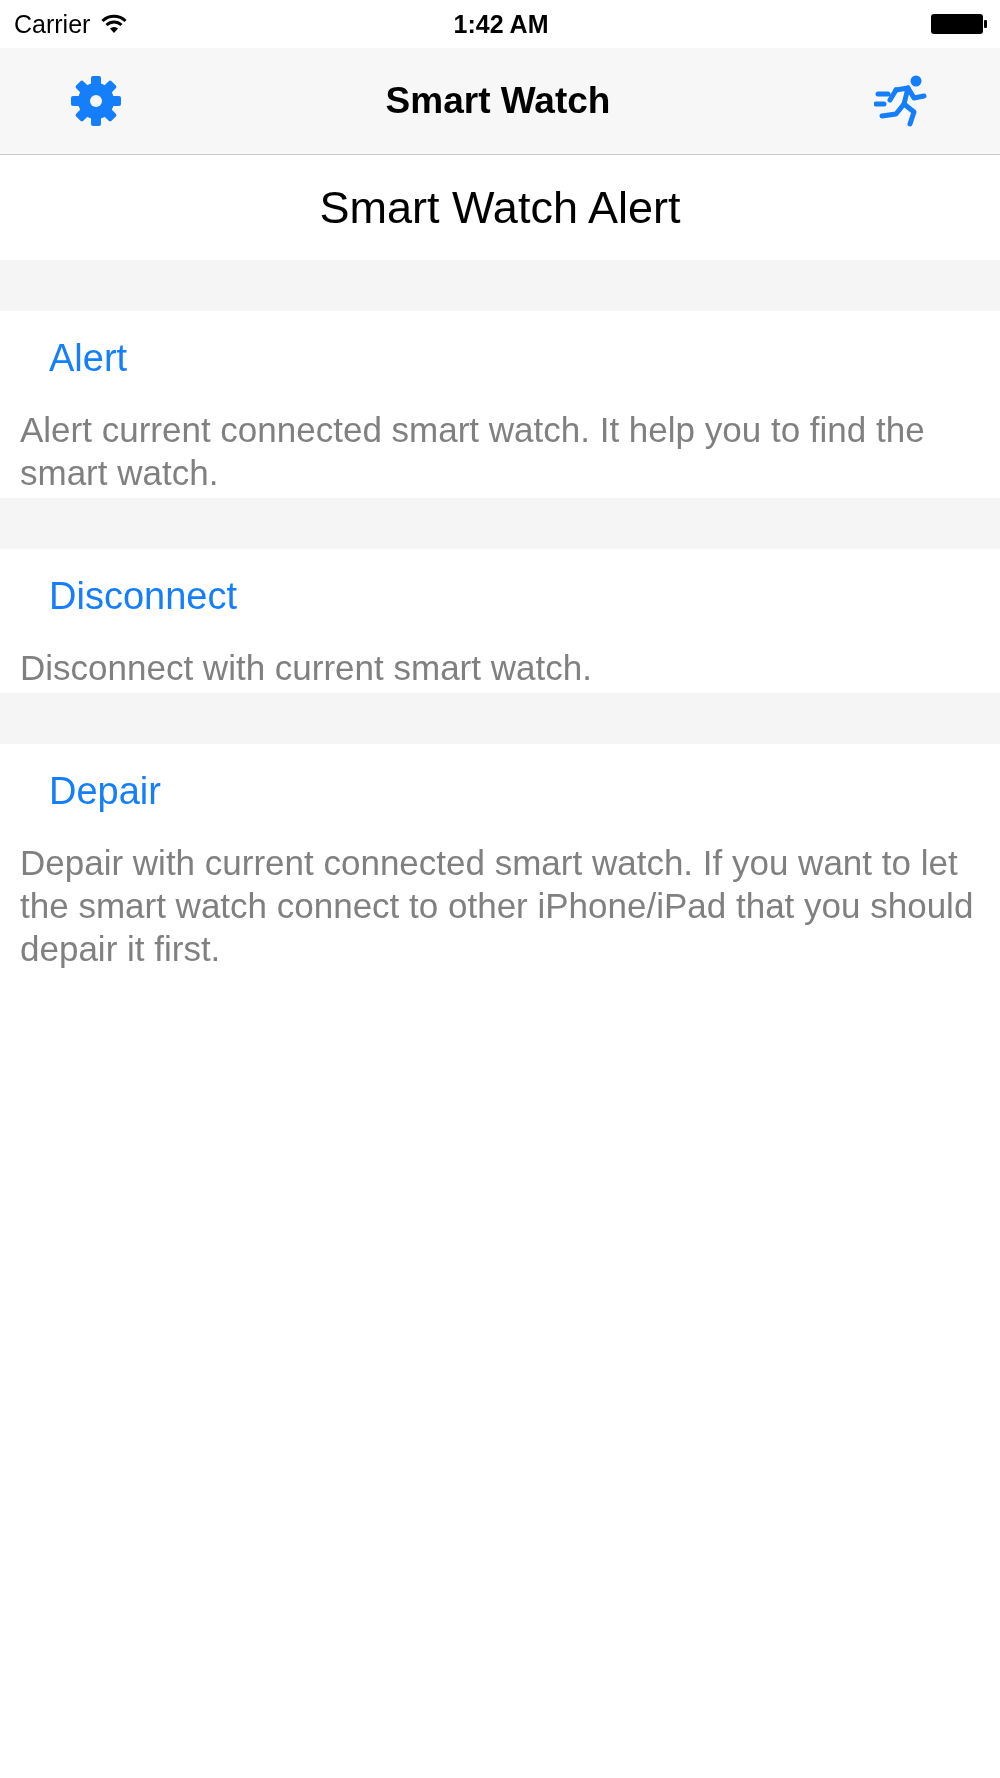 The image size is (1000, 1778). Describe the element at coordinates (500, 207) in the screenshot. I see `page-heading: Smart Watch Alert` at that location.